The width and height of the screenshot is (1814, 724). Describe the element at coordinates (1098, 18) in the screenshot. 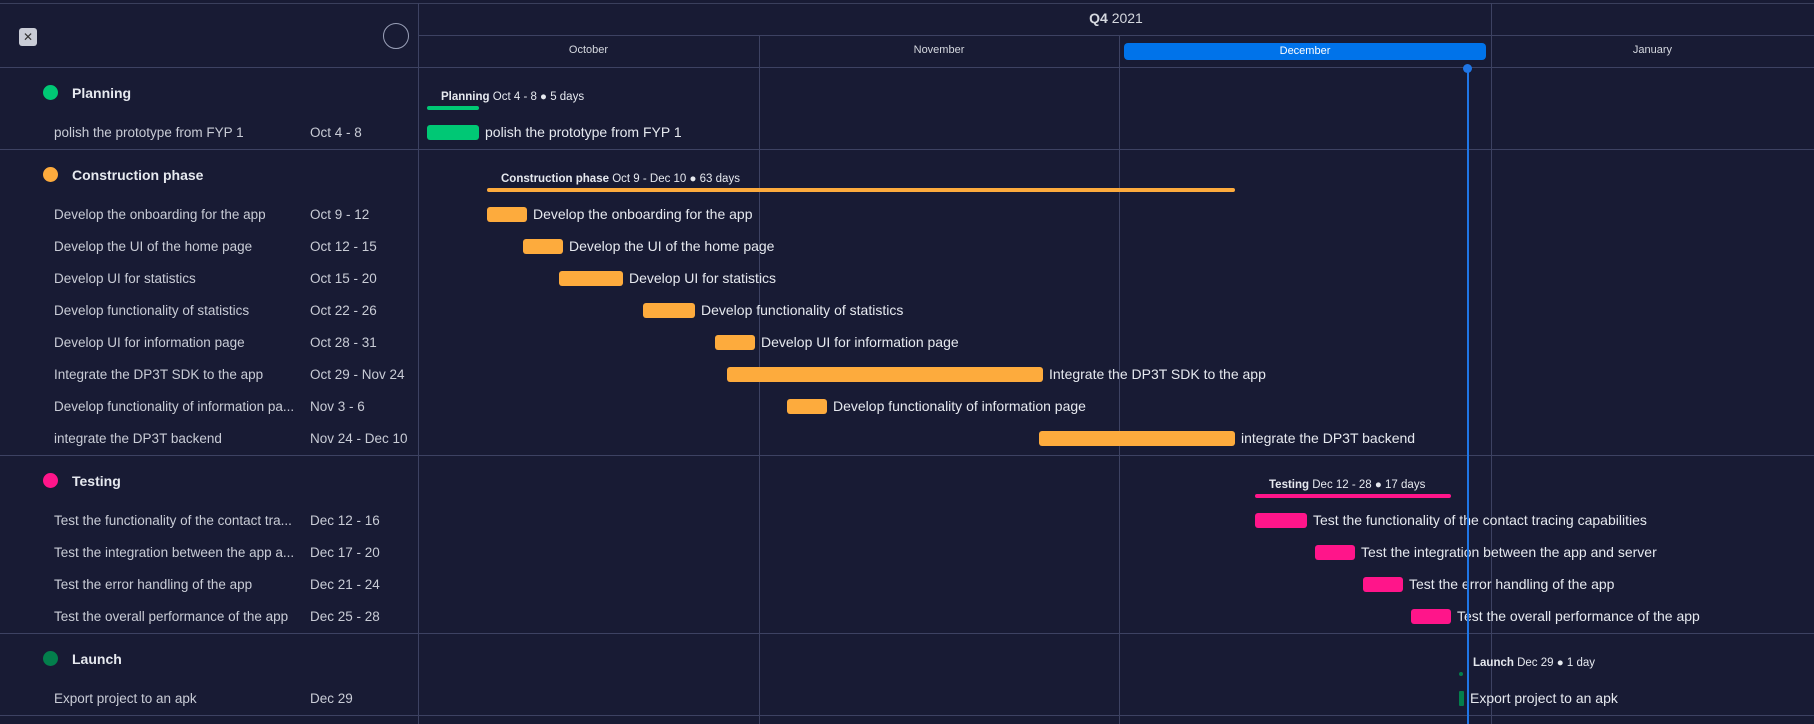

I see `quarter-name: Q4` at that location.